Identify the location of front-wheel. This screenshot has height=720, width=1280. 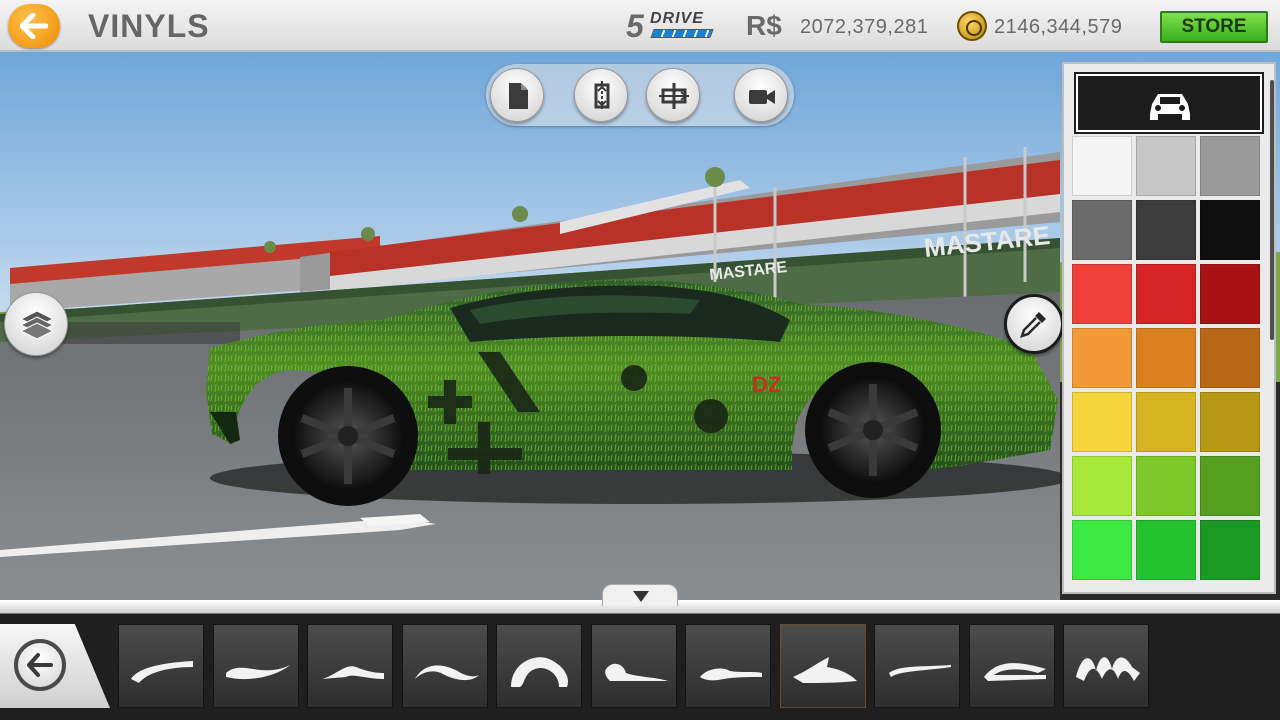
(873, 430).